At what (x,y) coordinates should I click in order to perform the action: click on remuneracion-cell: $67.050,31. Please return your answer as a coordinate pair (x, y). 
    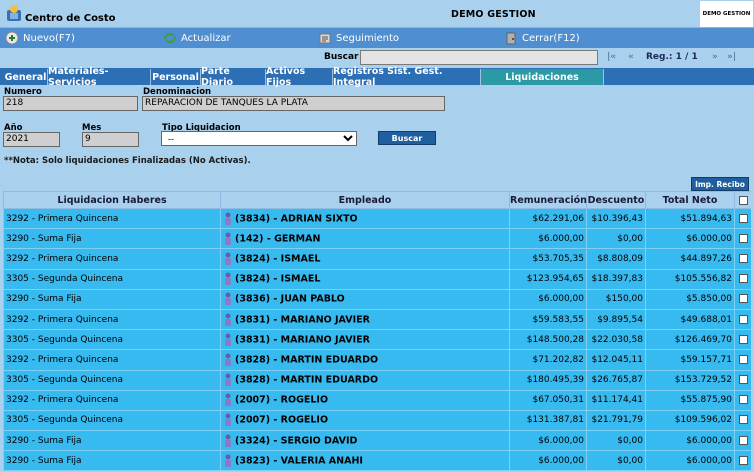
    Looking at the image, I should click on (548, 400).